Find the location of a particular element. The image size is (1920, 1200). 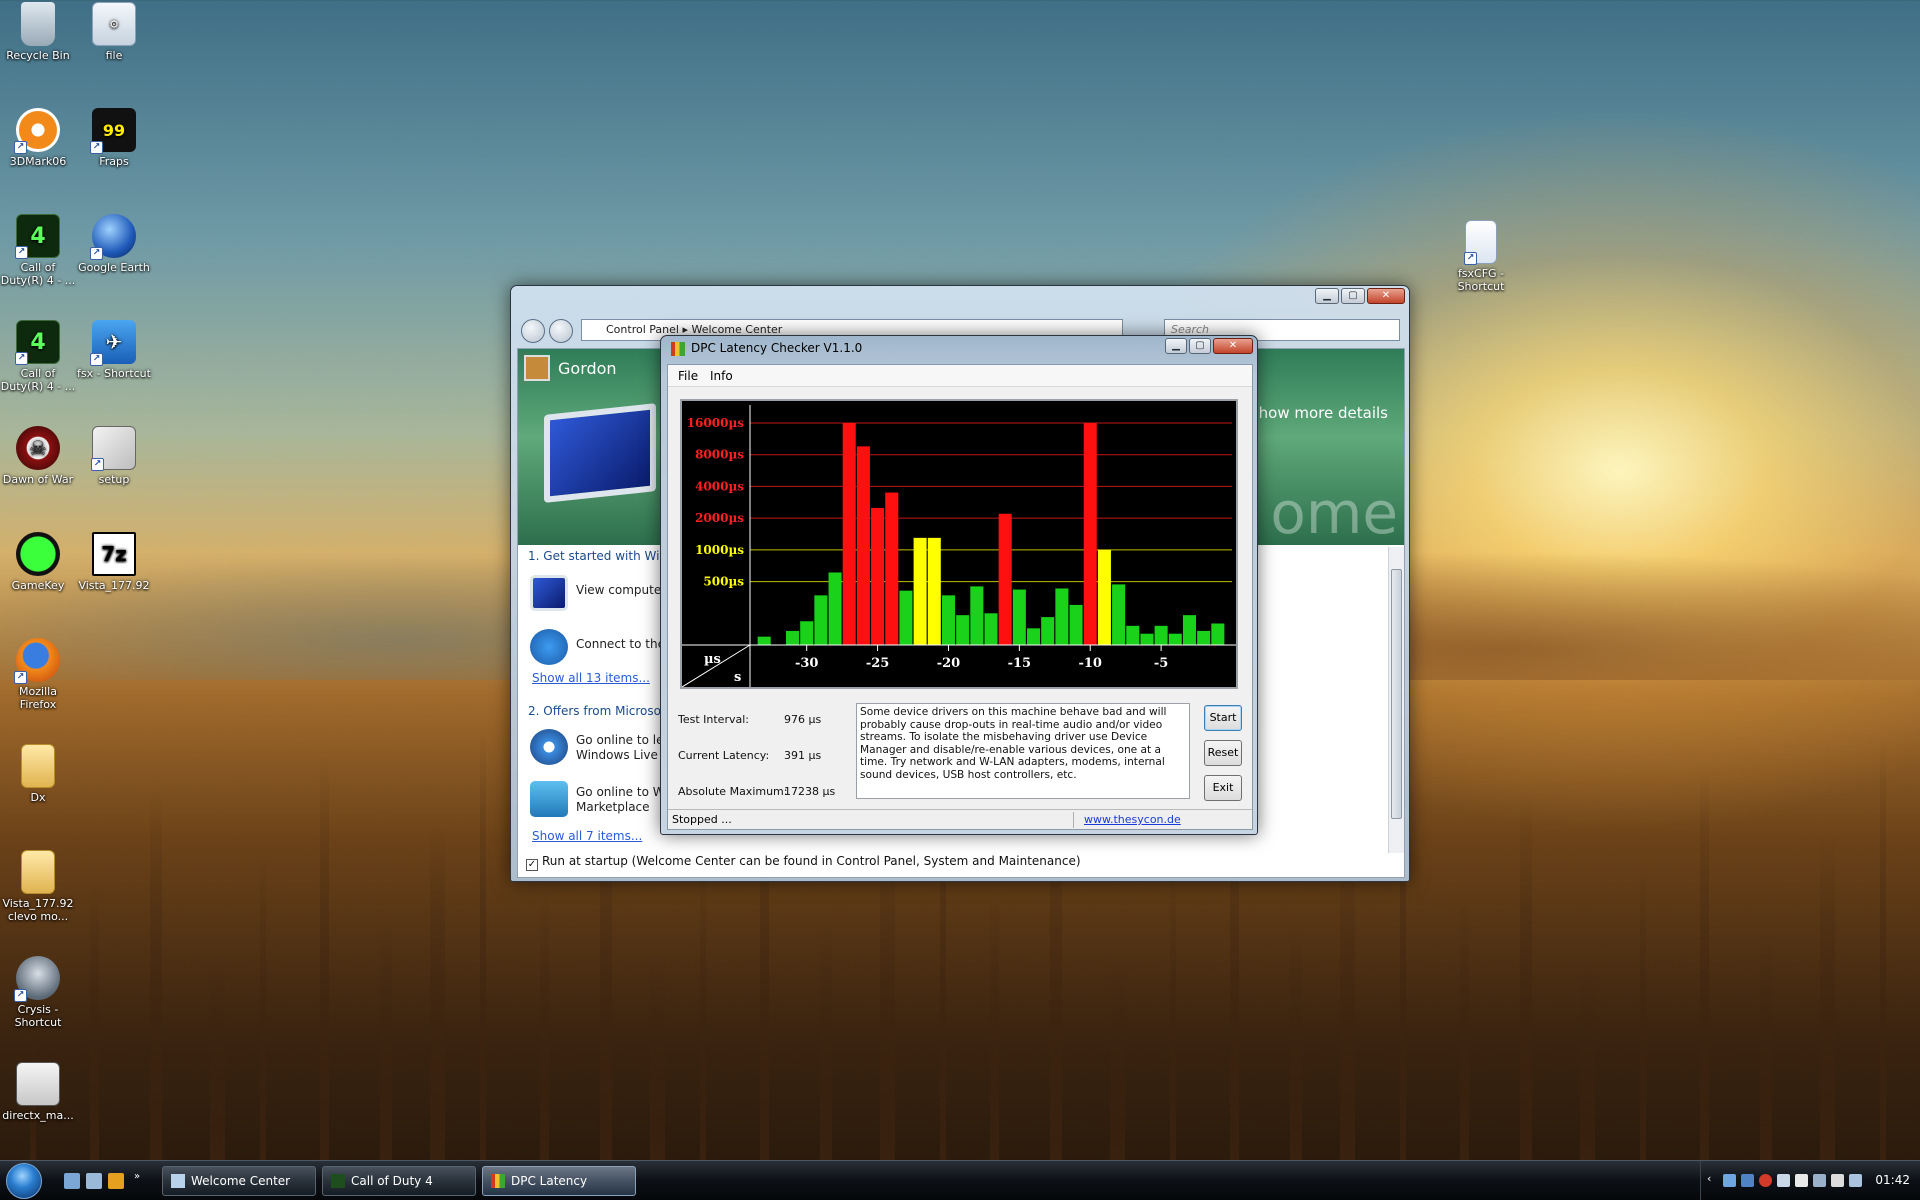

item-windows-live-line1: Go online to lea is located at coordinates (623, 740).